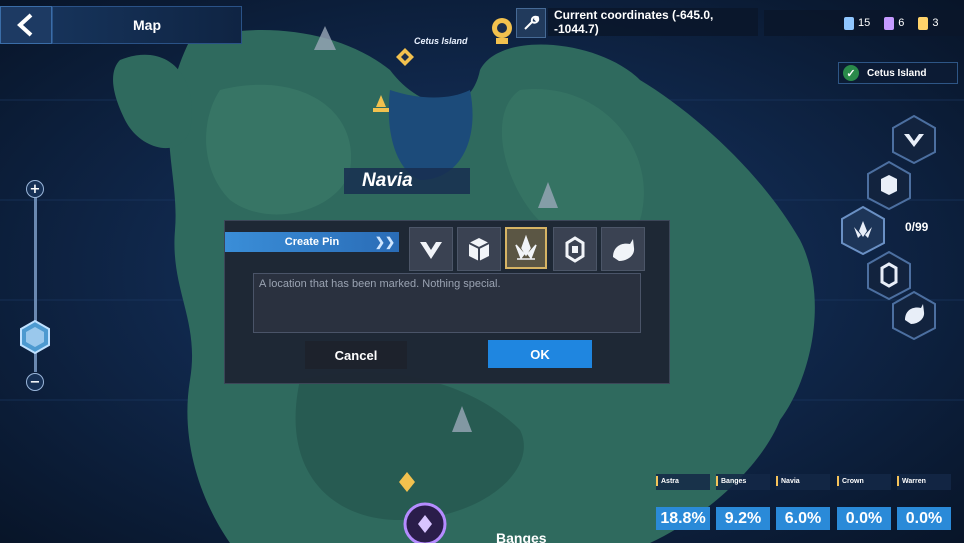  I want to click on resource-counter: 15, so click(857, 23).